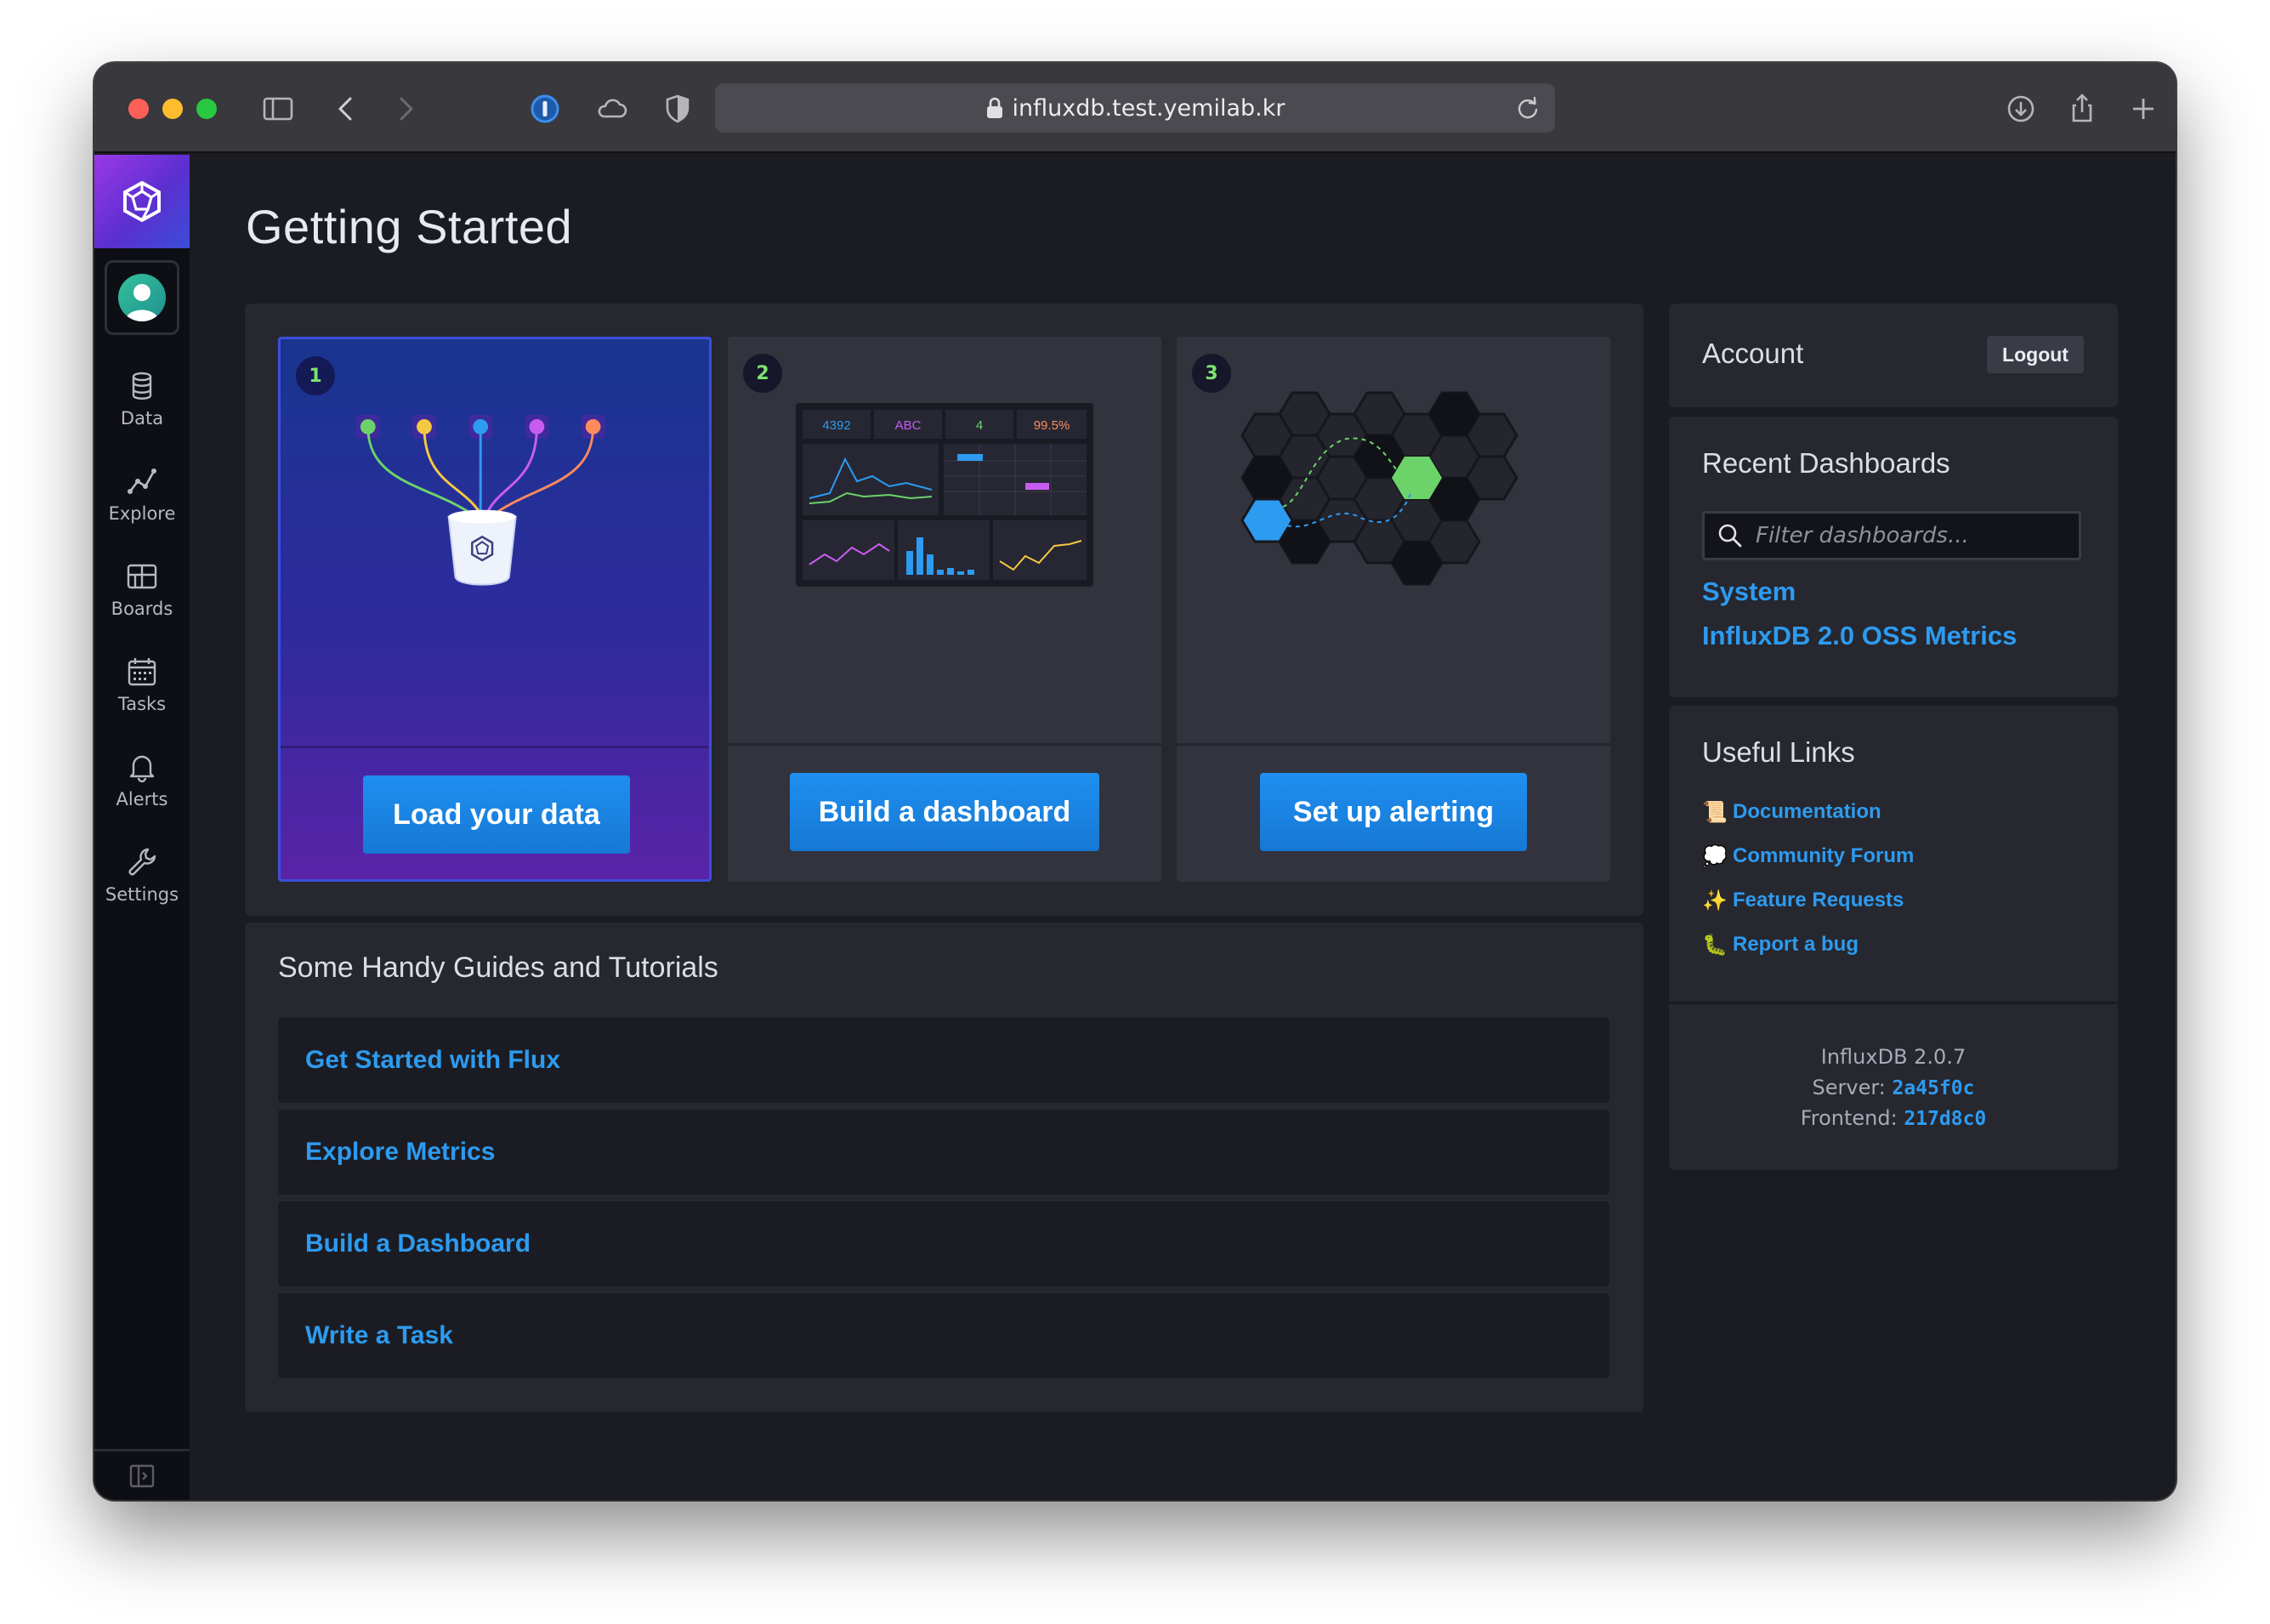 The width and height of the screenshot is (2270, 1624). I want to click on dashboard-illustration: 4392 ABC 4 99.5%, so click(944, 495).